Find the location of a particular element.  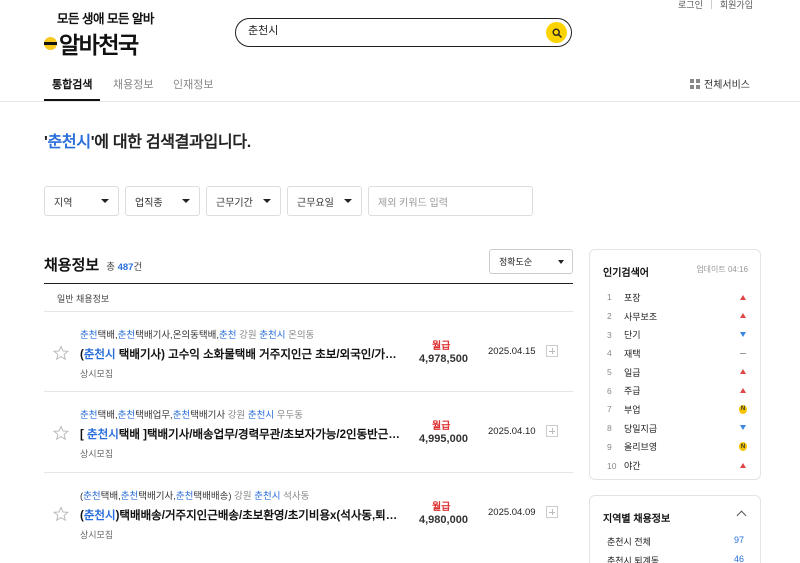

title-segment: 택배기사) 고수익 소화물택배 거주지인근 초보/외국인/가족/동반 is located at coordinates (260, 355).